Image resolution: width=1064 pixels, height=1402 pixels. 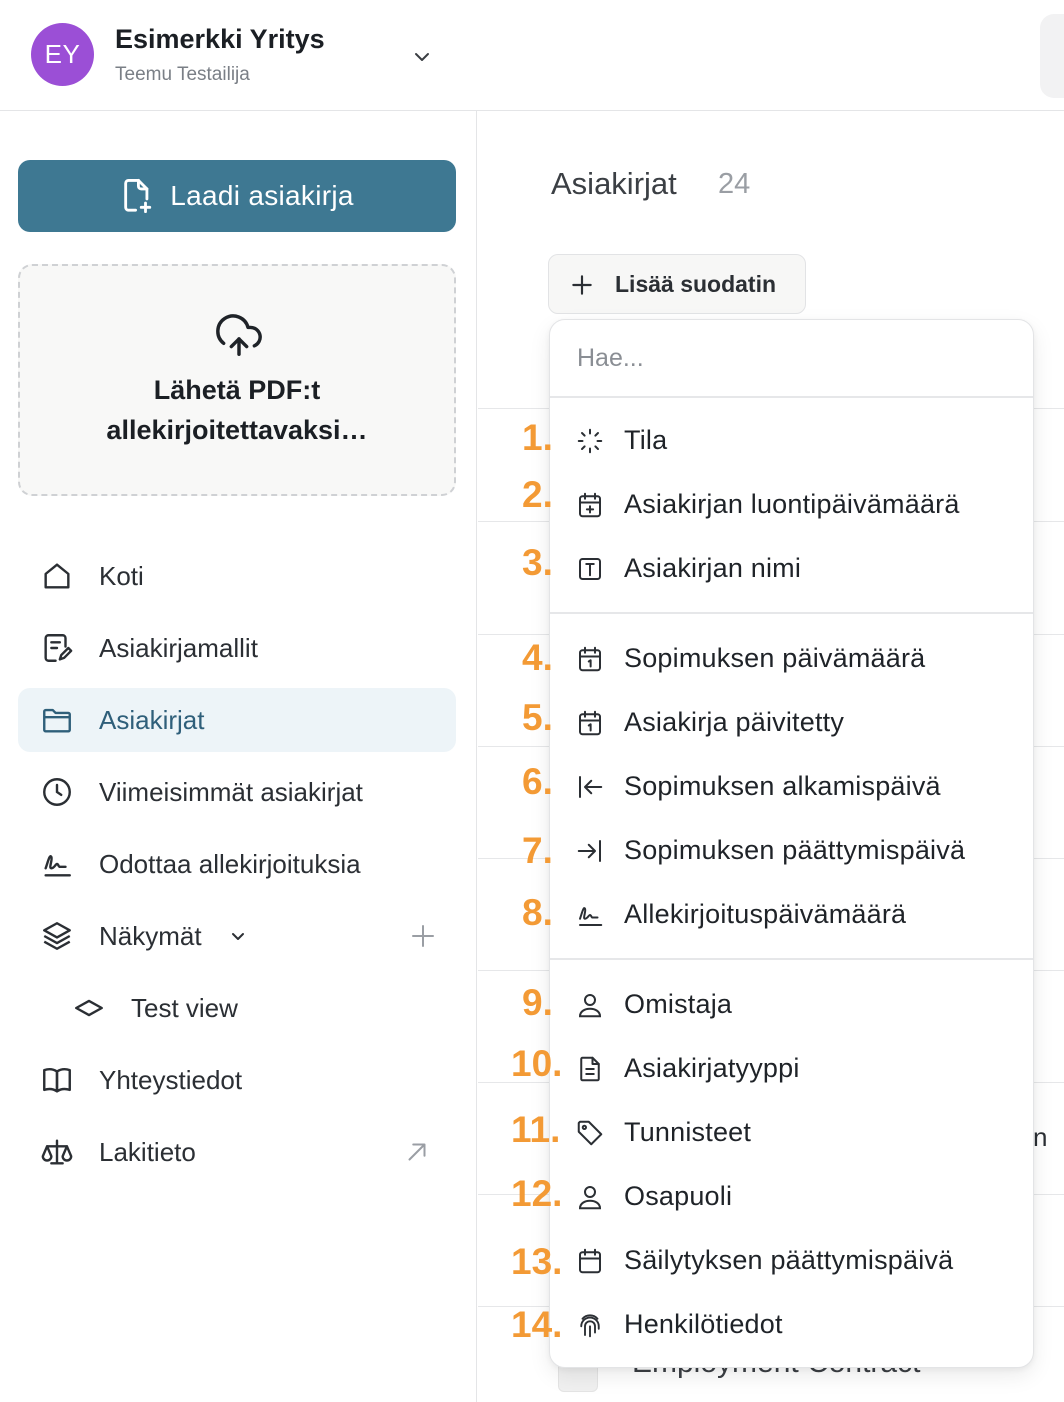 What do you see at coordinates (537, 1193) in the screenshot?
I see `annotation-marker: 12.` at bounding box center [537, 1193].